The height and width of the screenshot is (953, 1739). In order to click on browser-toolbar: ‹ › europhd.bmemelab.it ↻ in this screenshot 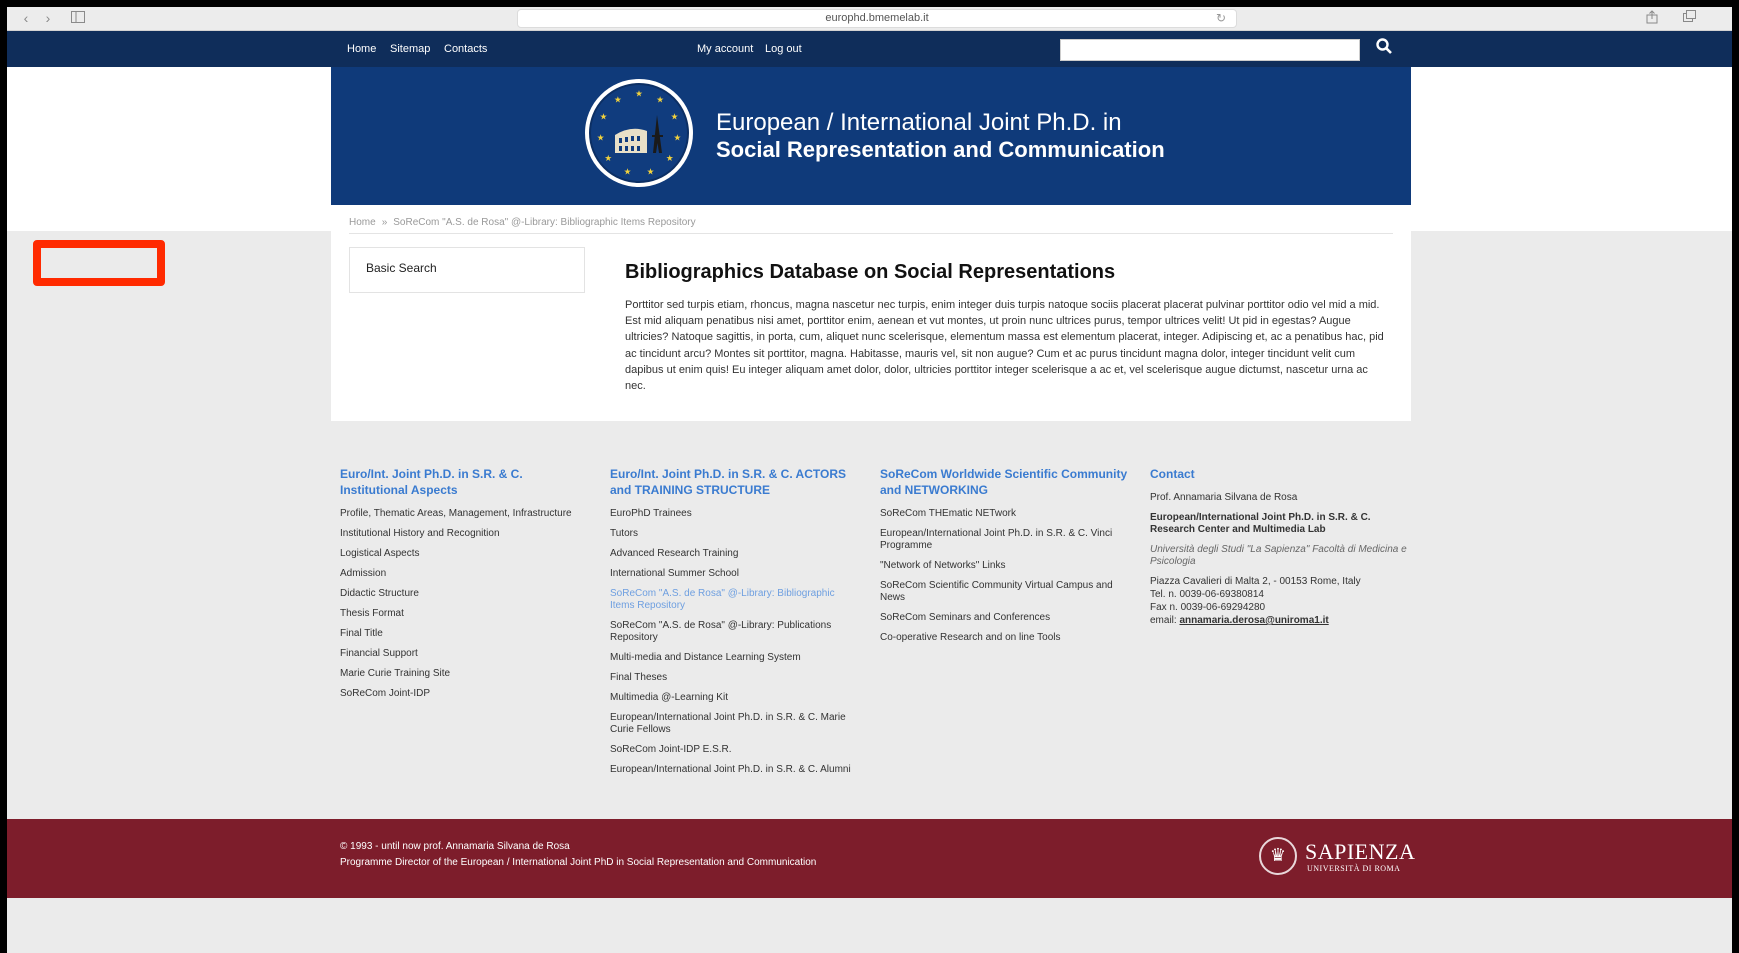, I will do `click(869, 19)`.